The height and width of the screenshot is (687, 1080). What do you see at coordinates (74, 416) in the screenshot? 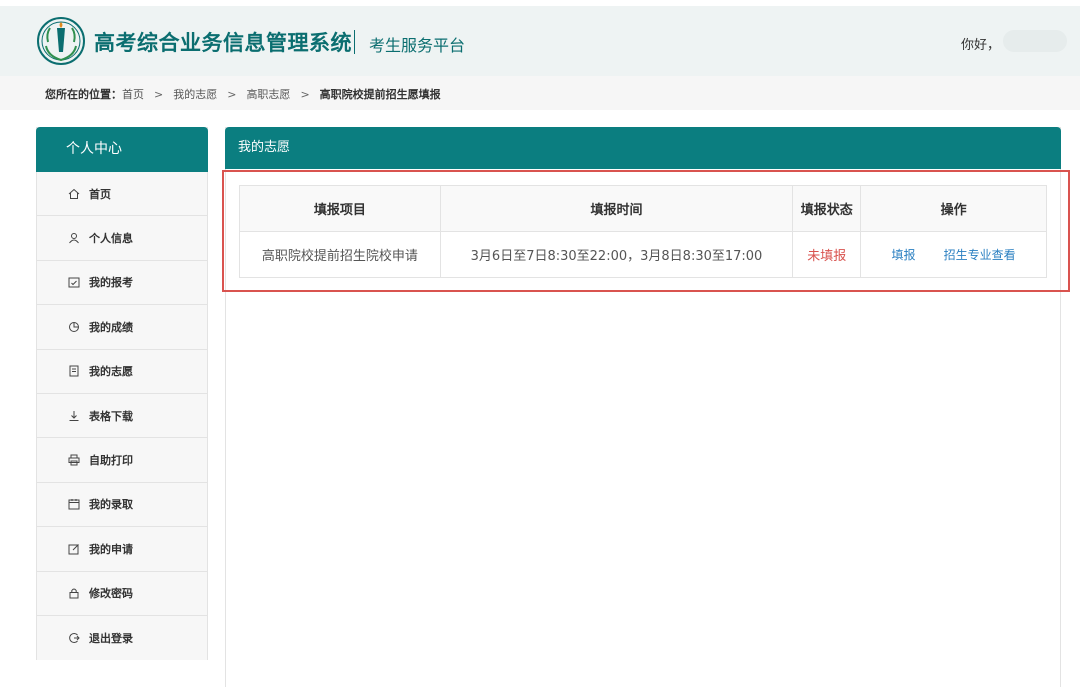
I see `download-icon` at bounding box center [74, 416].